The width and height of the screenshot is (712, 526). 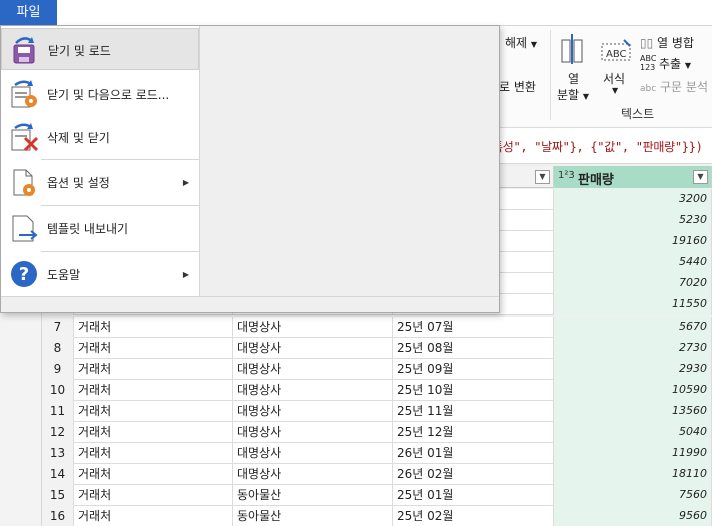 What do you see at coordinates (24, 138) in the screenshot?
I see `discard-and-close-icon` at bounding box center [24, 138].